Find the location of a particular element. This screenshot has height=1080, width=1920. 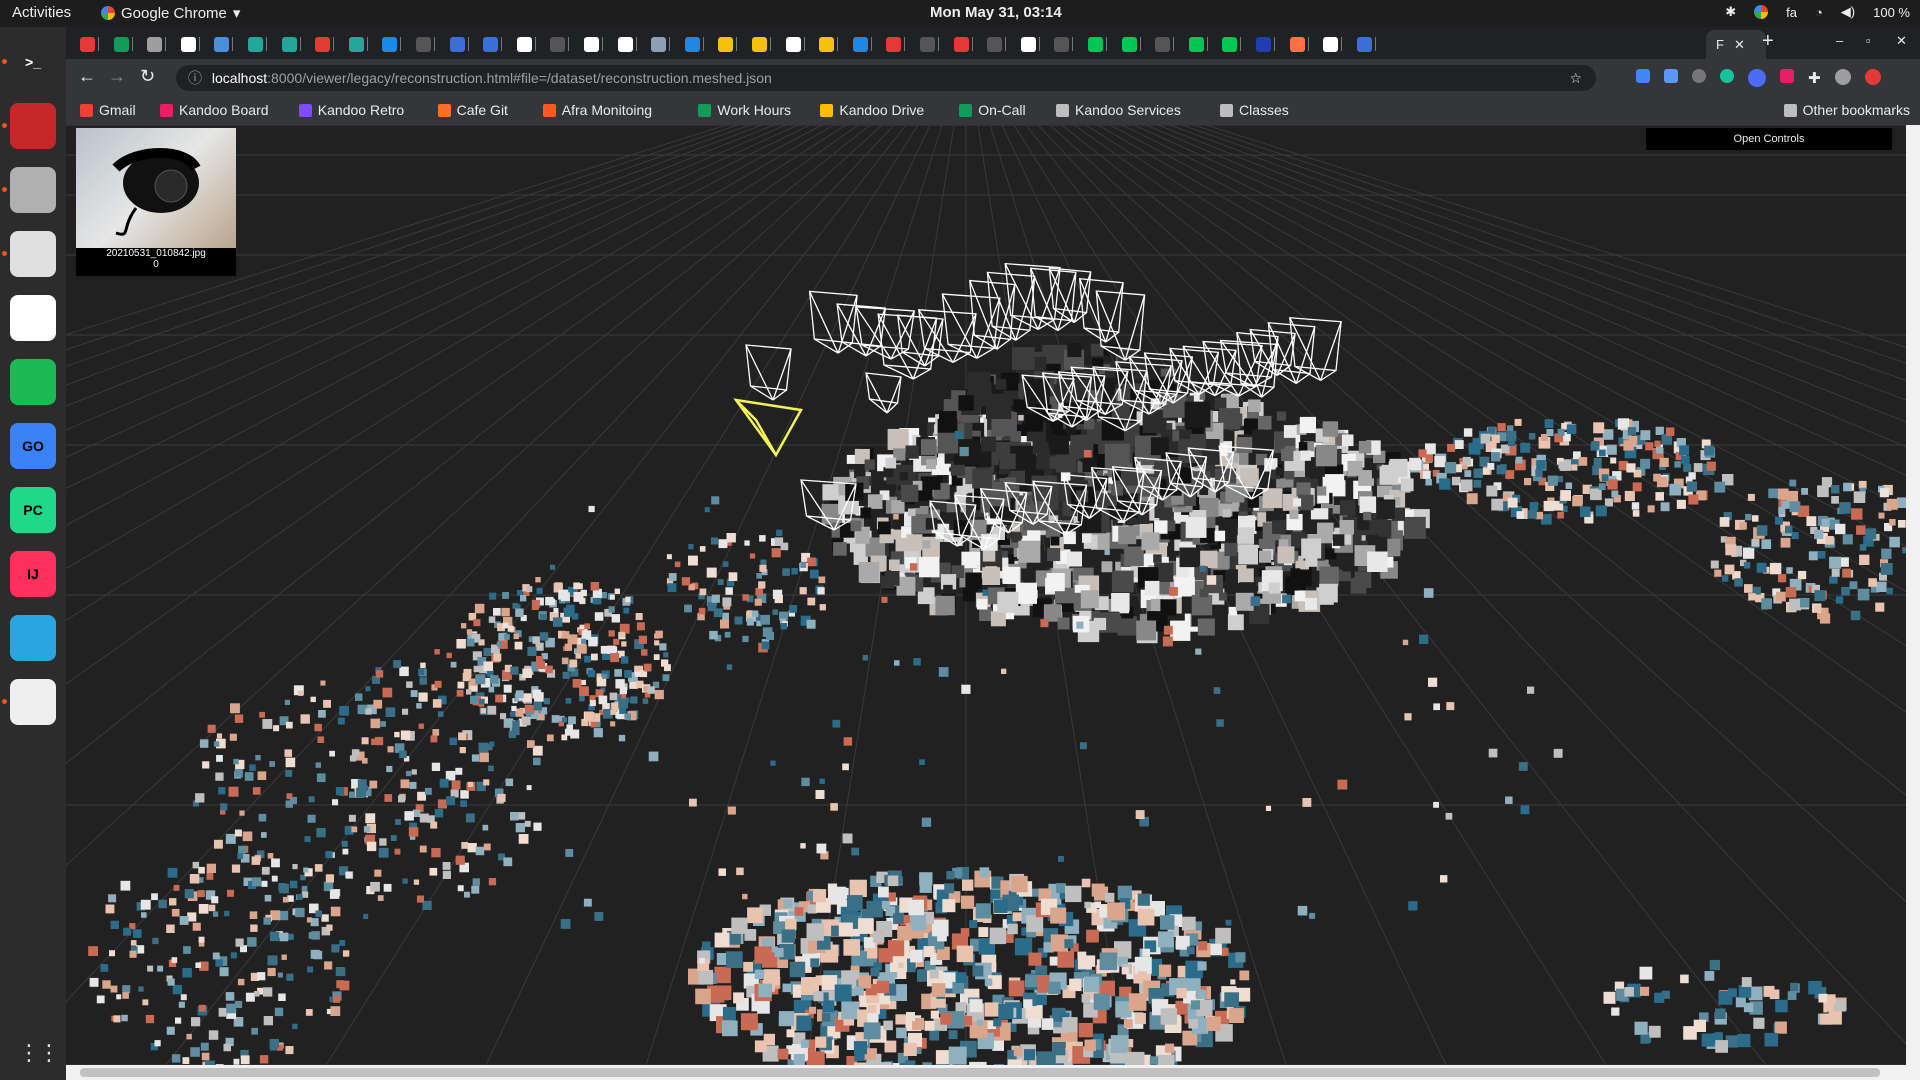

bookmark-item: On-Call is located at coordinates (992, 110).